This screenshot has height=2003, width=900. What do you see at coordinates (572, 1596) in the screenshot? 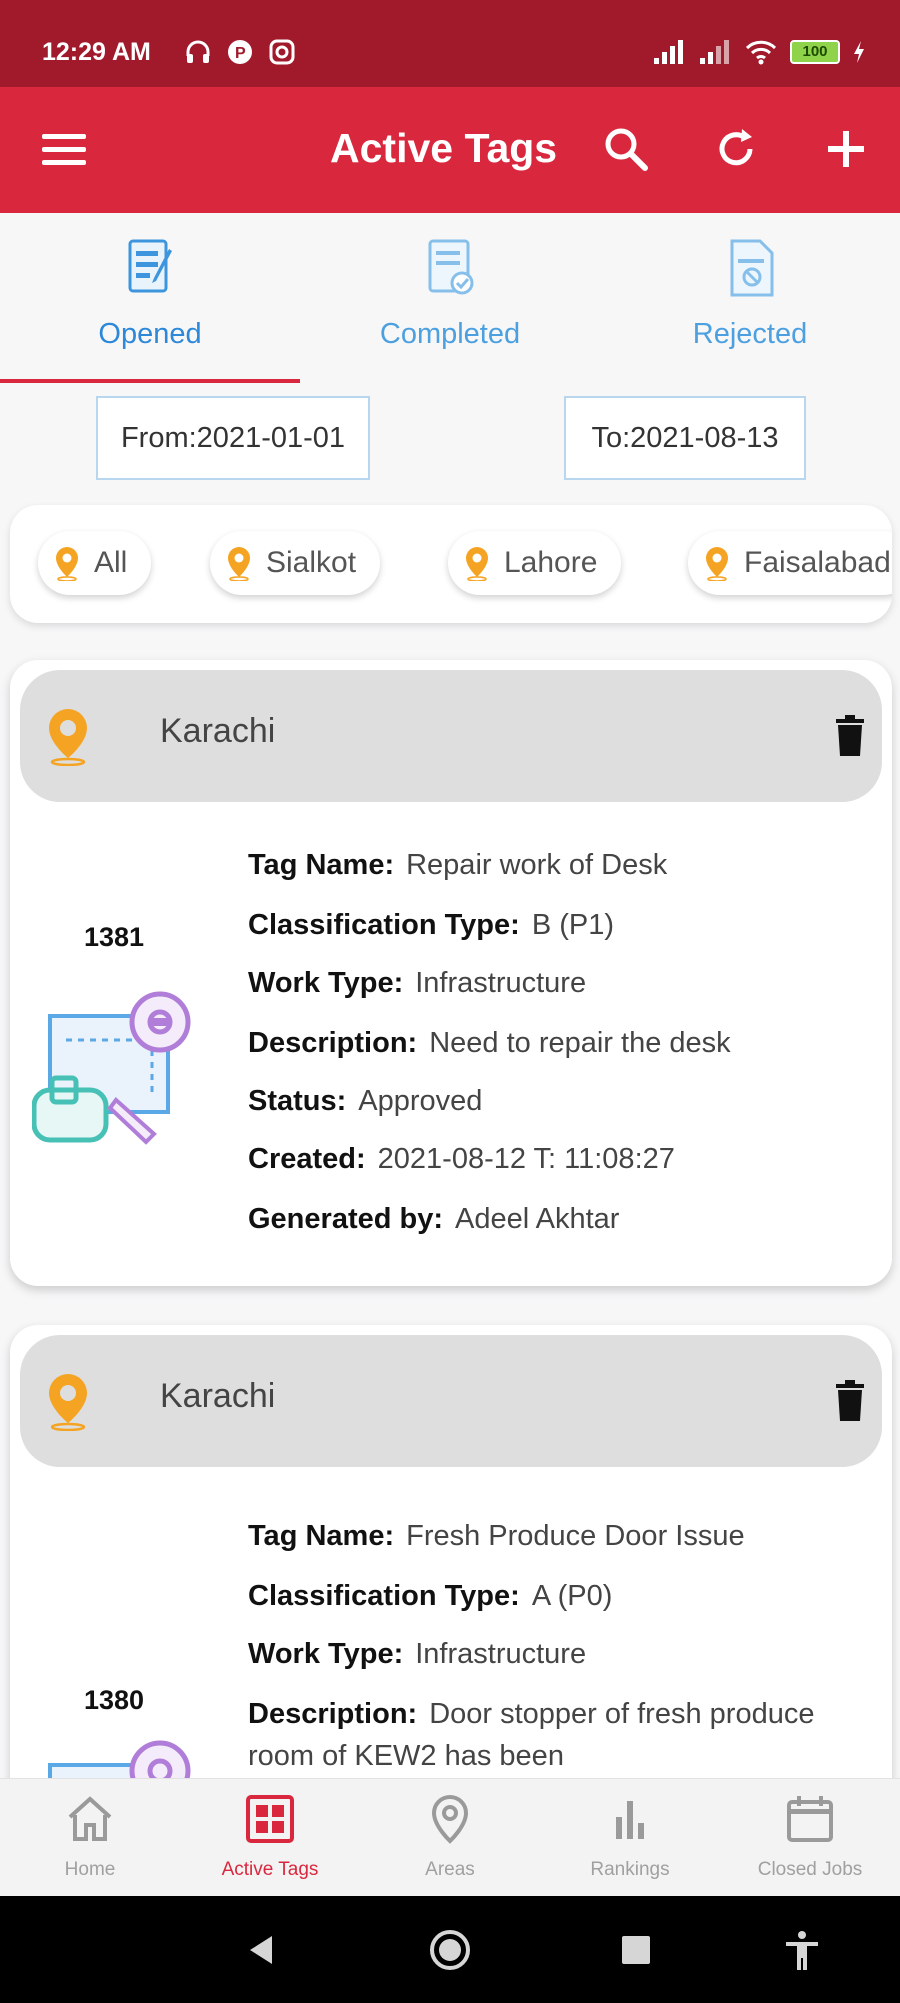
I see `field-value: A (P0)` at bounding box center [572, 1596].